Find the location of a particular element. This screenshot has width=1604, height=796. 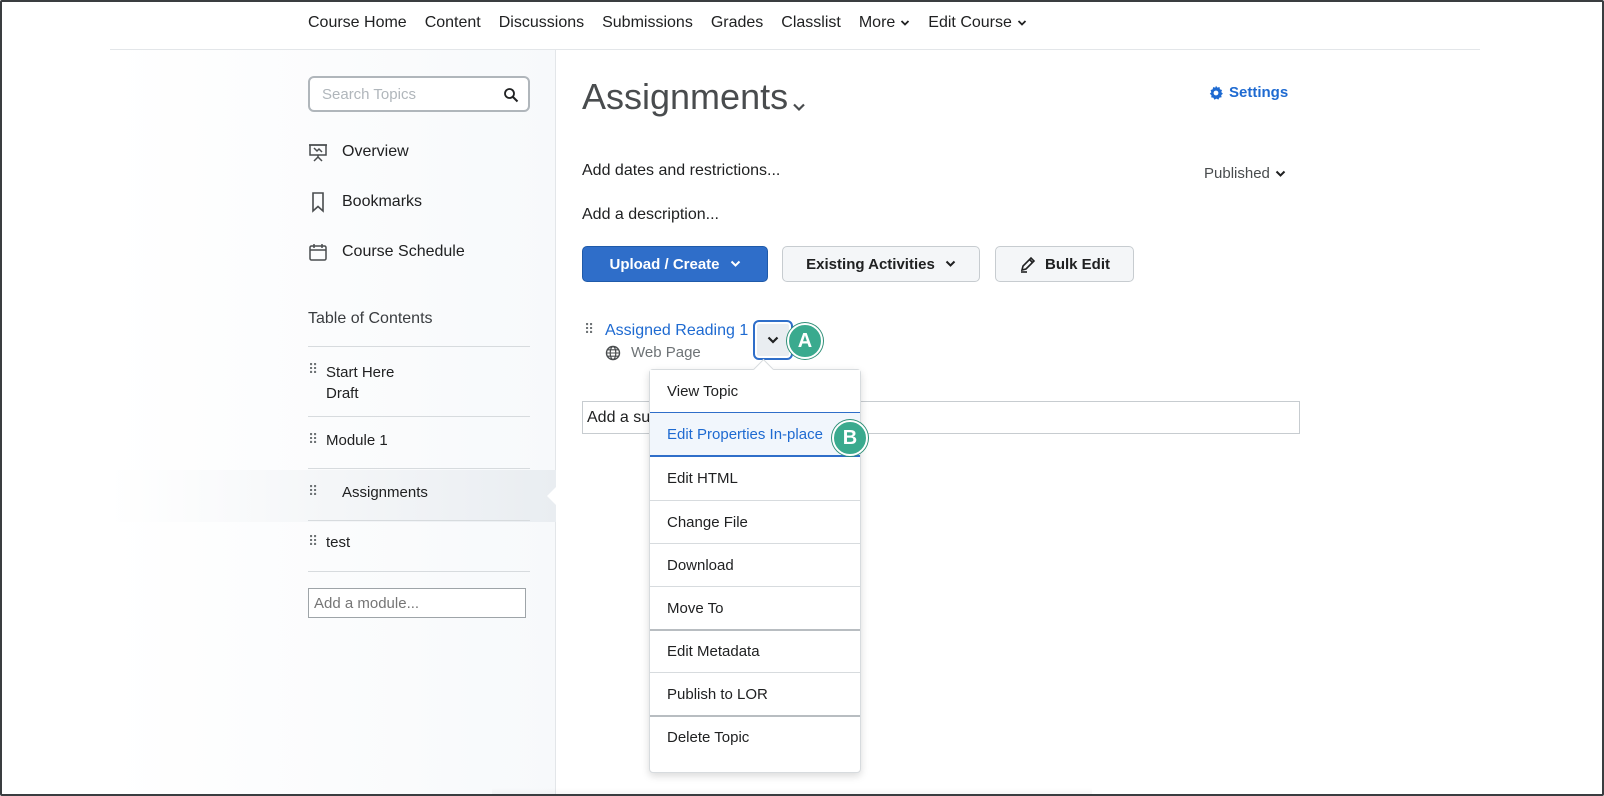

sidebar-link-bookmarks: Bookmarks is located at coordinates (365, 202).